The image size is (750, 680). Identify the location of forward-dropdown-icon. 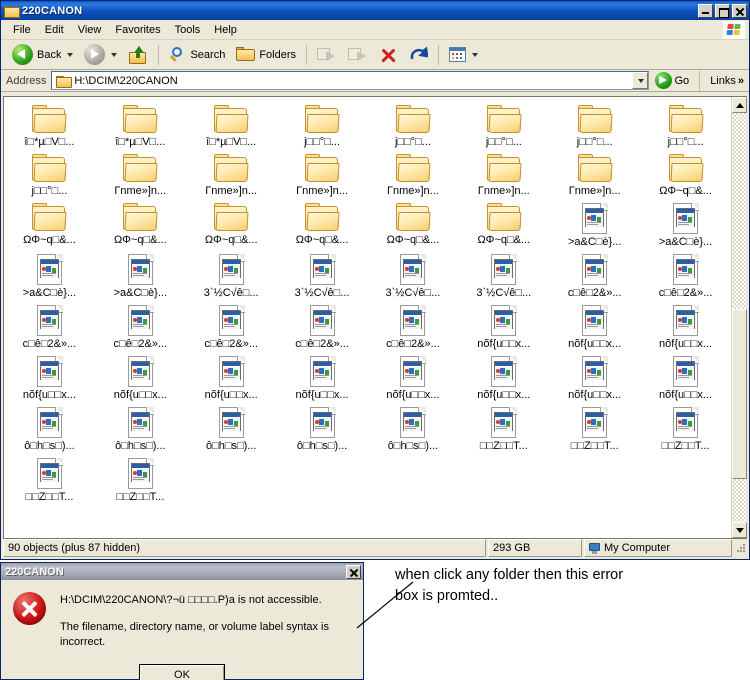
(114, 54).